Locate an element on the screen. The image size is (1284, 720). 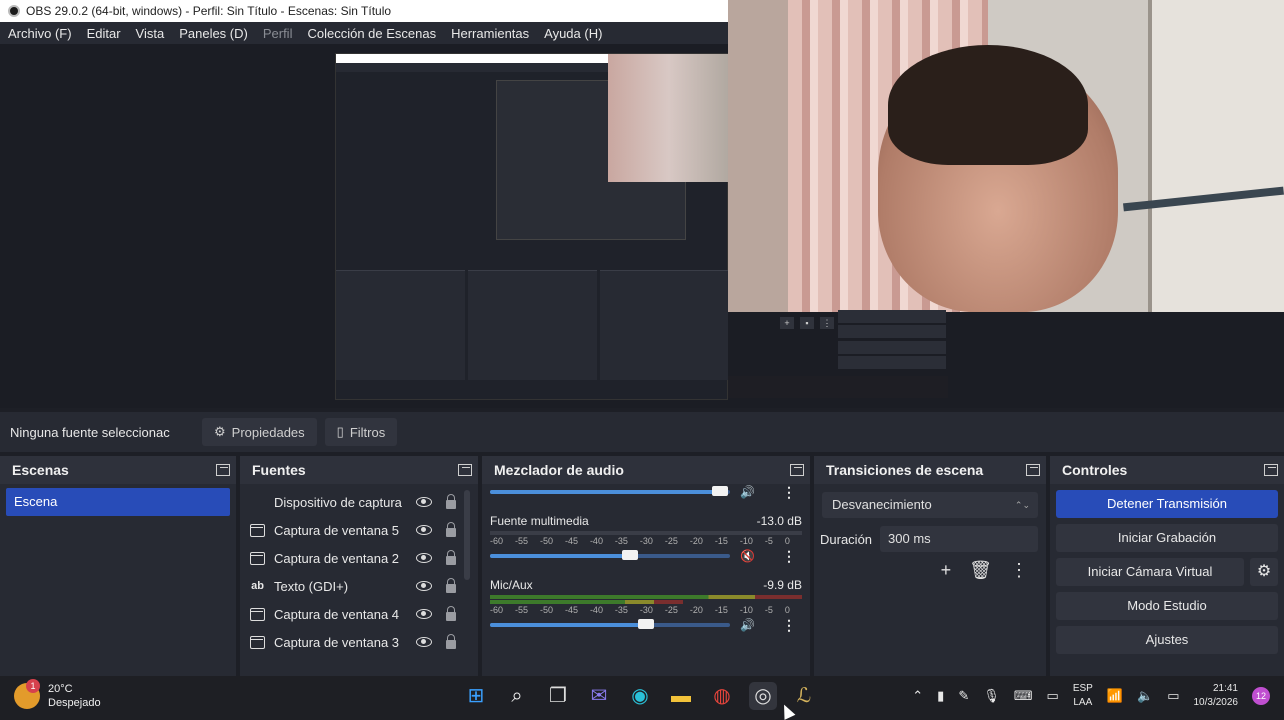
display-icon: ▭ is located at coordinates (1053, 696).